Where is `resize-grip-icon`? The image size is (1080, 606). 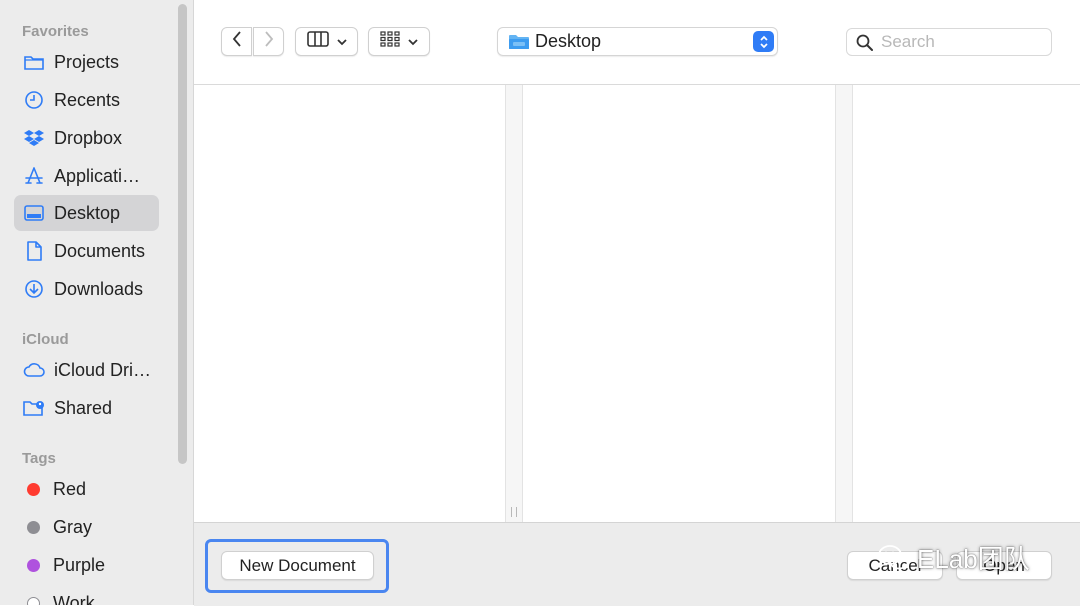 resize-grip-icon is located at coordinates (514, 512).